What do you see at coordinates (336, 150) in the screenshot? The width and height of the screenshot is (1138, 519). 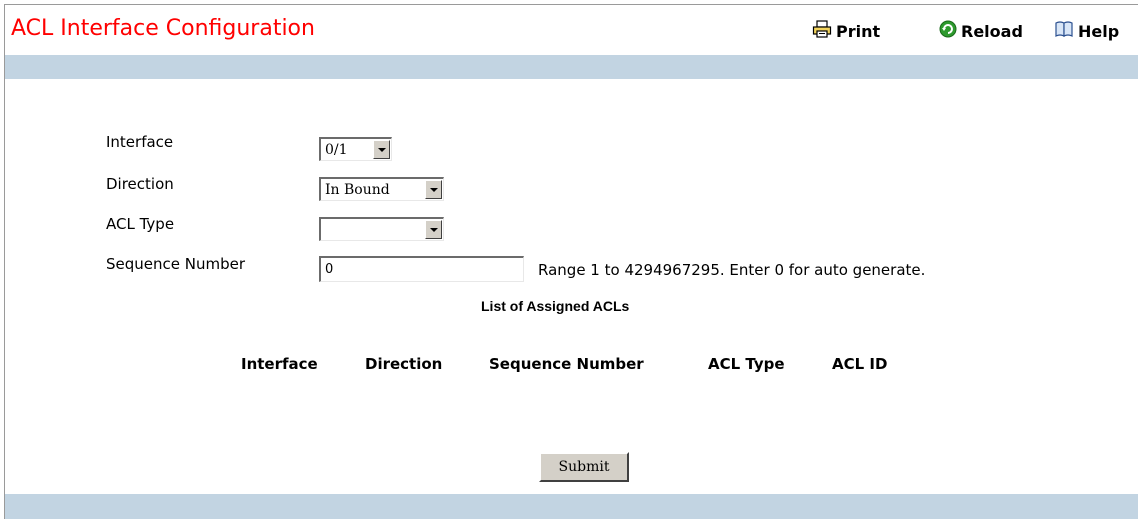 I see `interface-select-value: 0/1` at bounding box center [336, 150].